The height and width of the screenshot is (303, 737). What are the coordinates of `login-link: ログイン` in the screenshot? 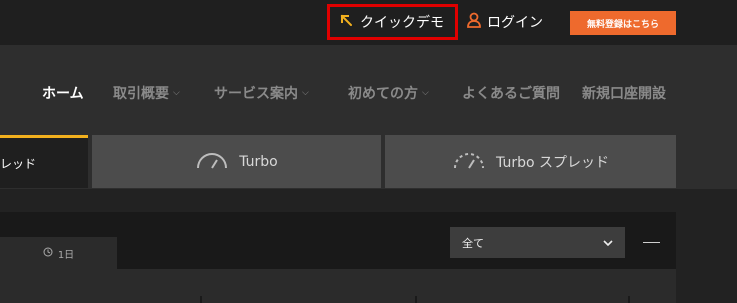 It's located at (505, 22).